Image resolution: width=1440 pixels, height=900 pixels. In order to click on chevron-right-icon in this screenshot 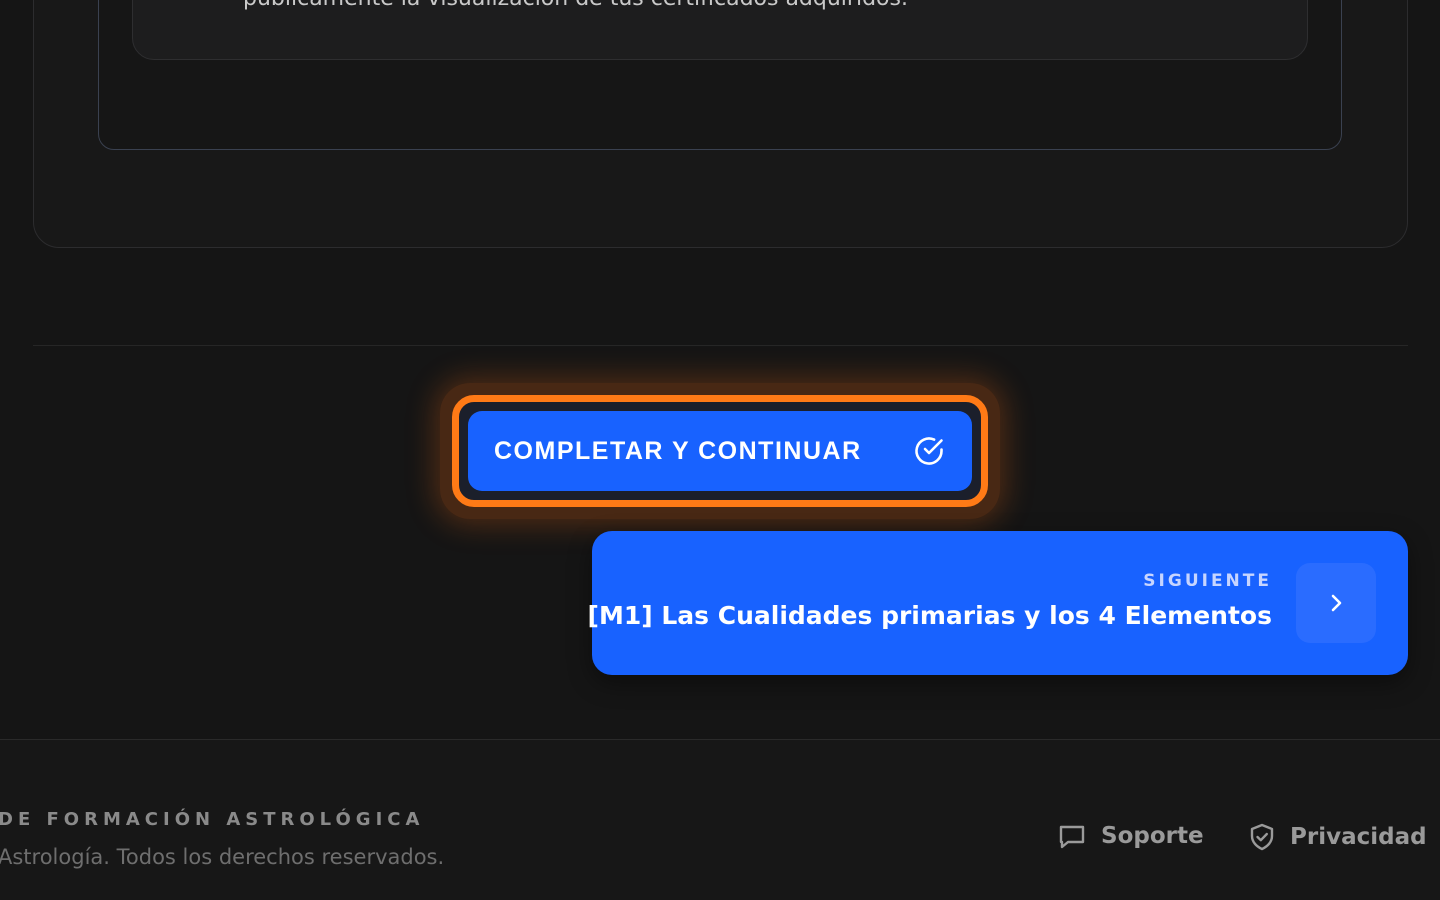, I will do `click(1336, 603)`.